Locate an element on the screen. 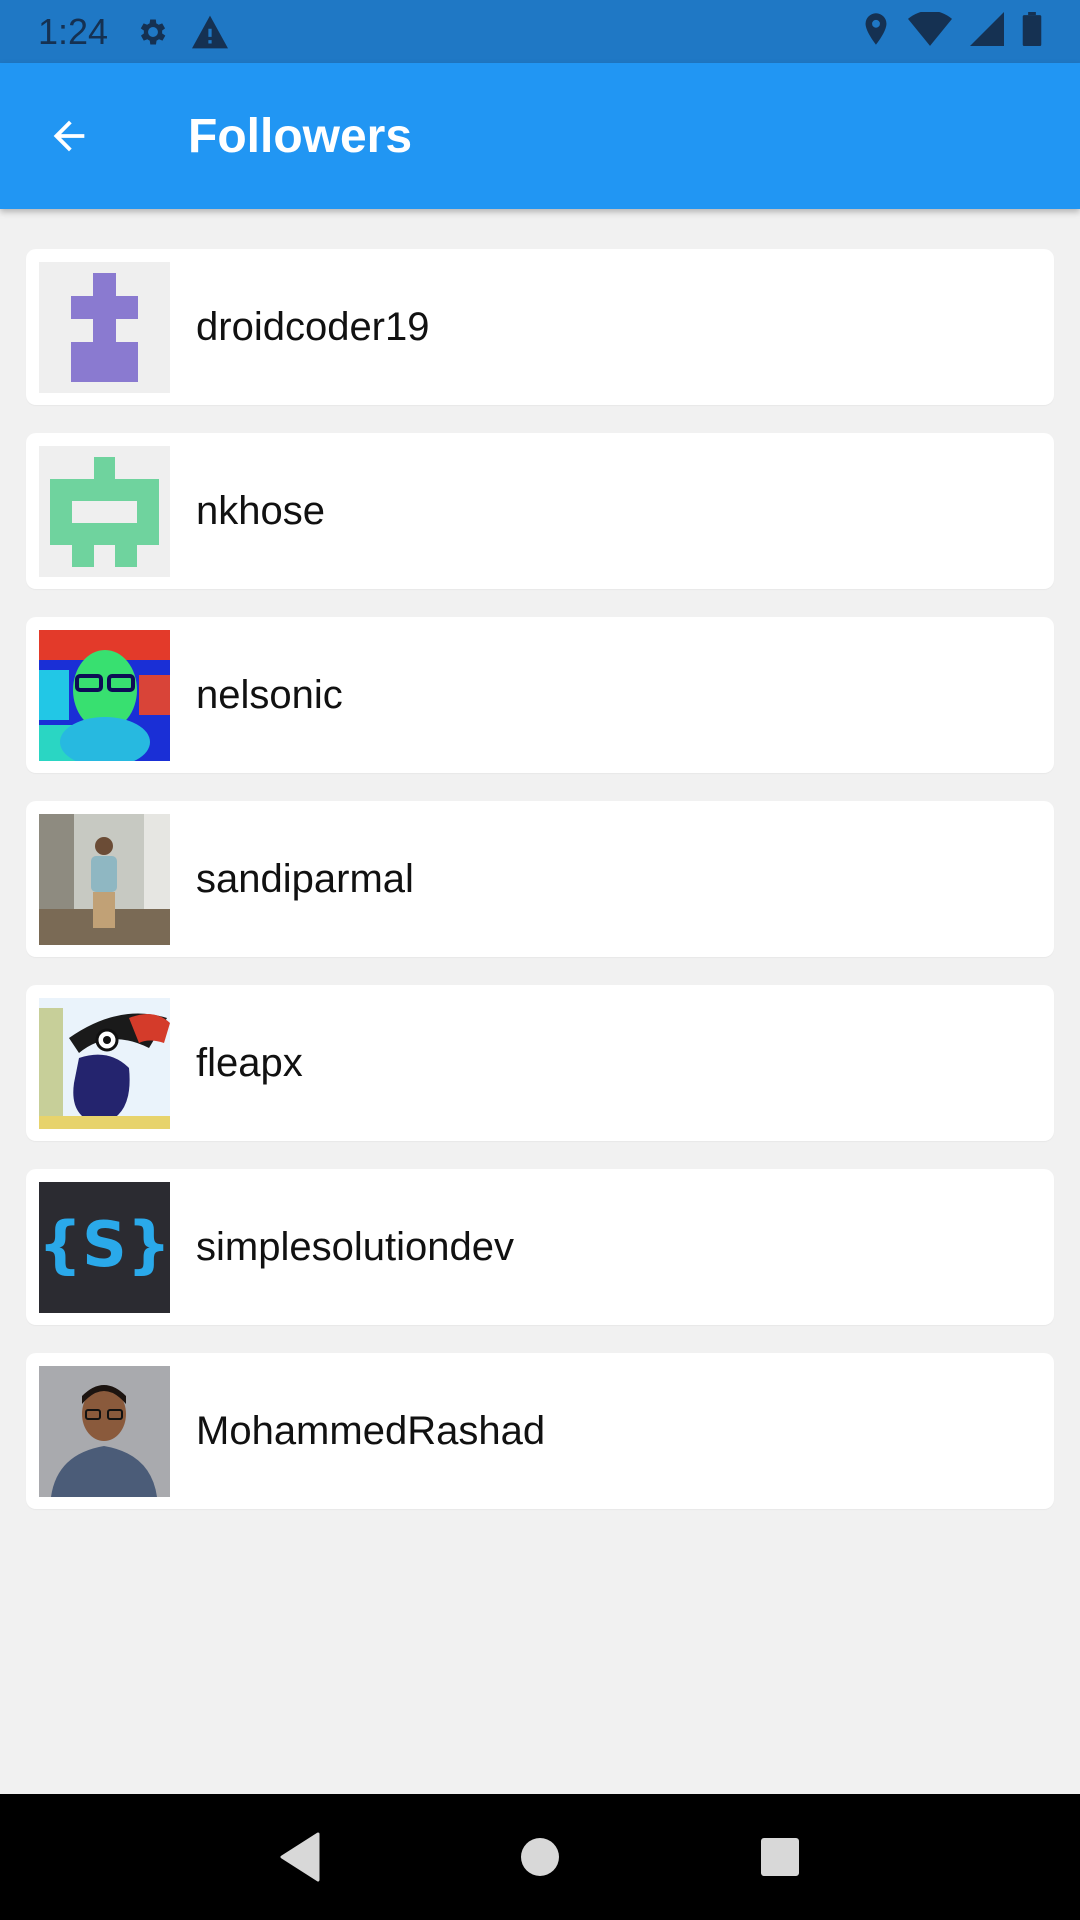  nav-home-button is located at coordinates (540, 1857).